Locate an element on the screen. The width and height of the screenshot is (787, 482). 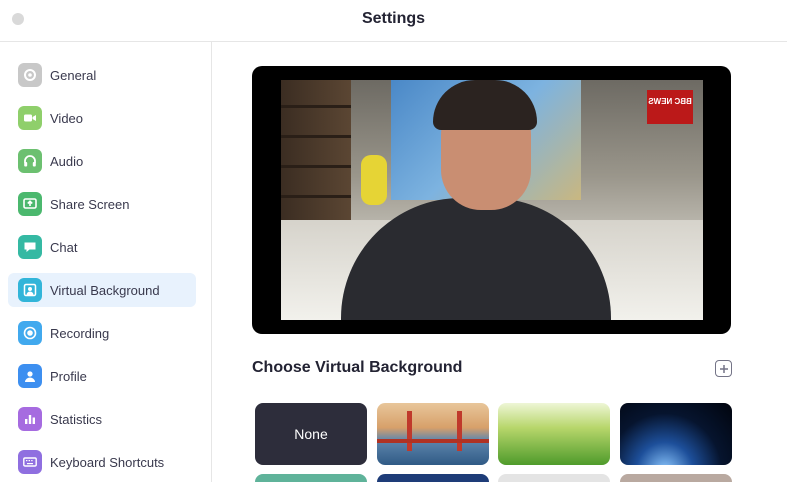
background-option-golden-gate is located at coordinates (433, 434).